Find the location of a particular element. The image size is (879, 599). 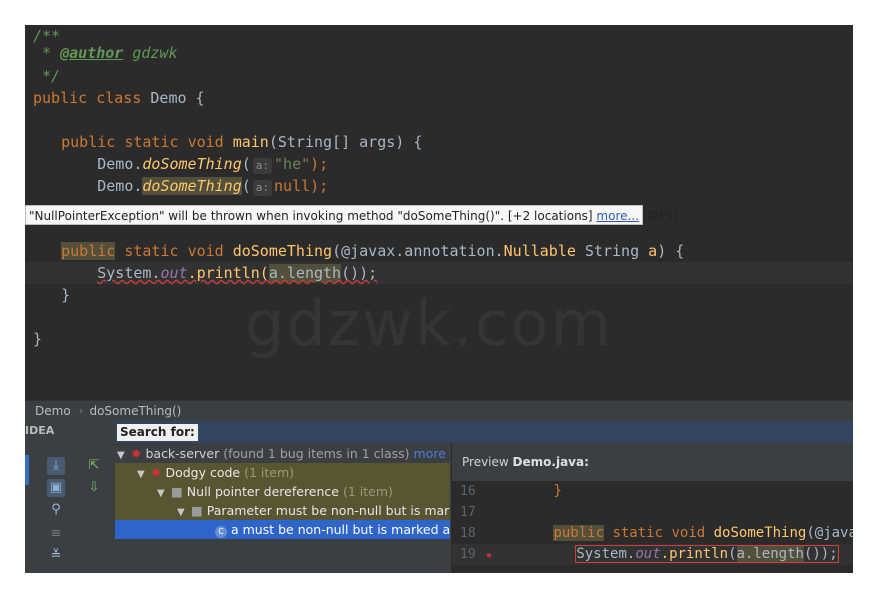

preview-line: 17 is located at coordinates (468, 512).